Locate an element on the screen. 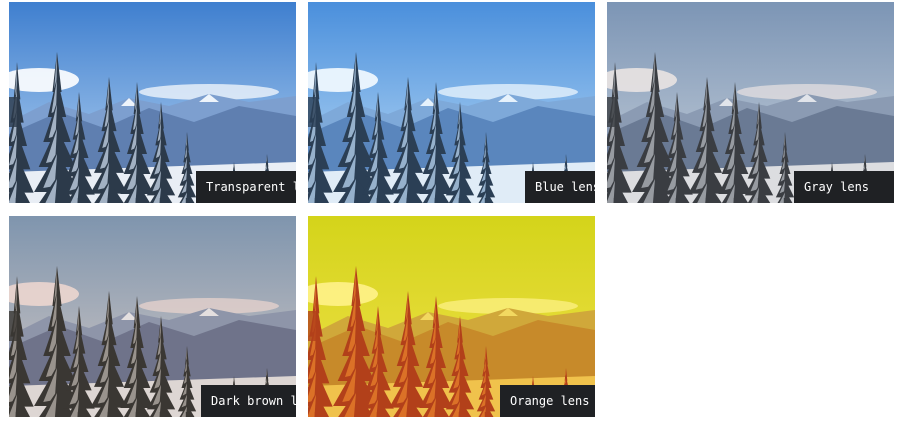  photo-gray-lens: Gray lens is located at coordinates (750, 102).